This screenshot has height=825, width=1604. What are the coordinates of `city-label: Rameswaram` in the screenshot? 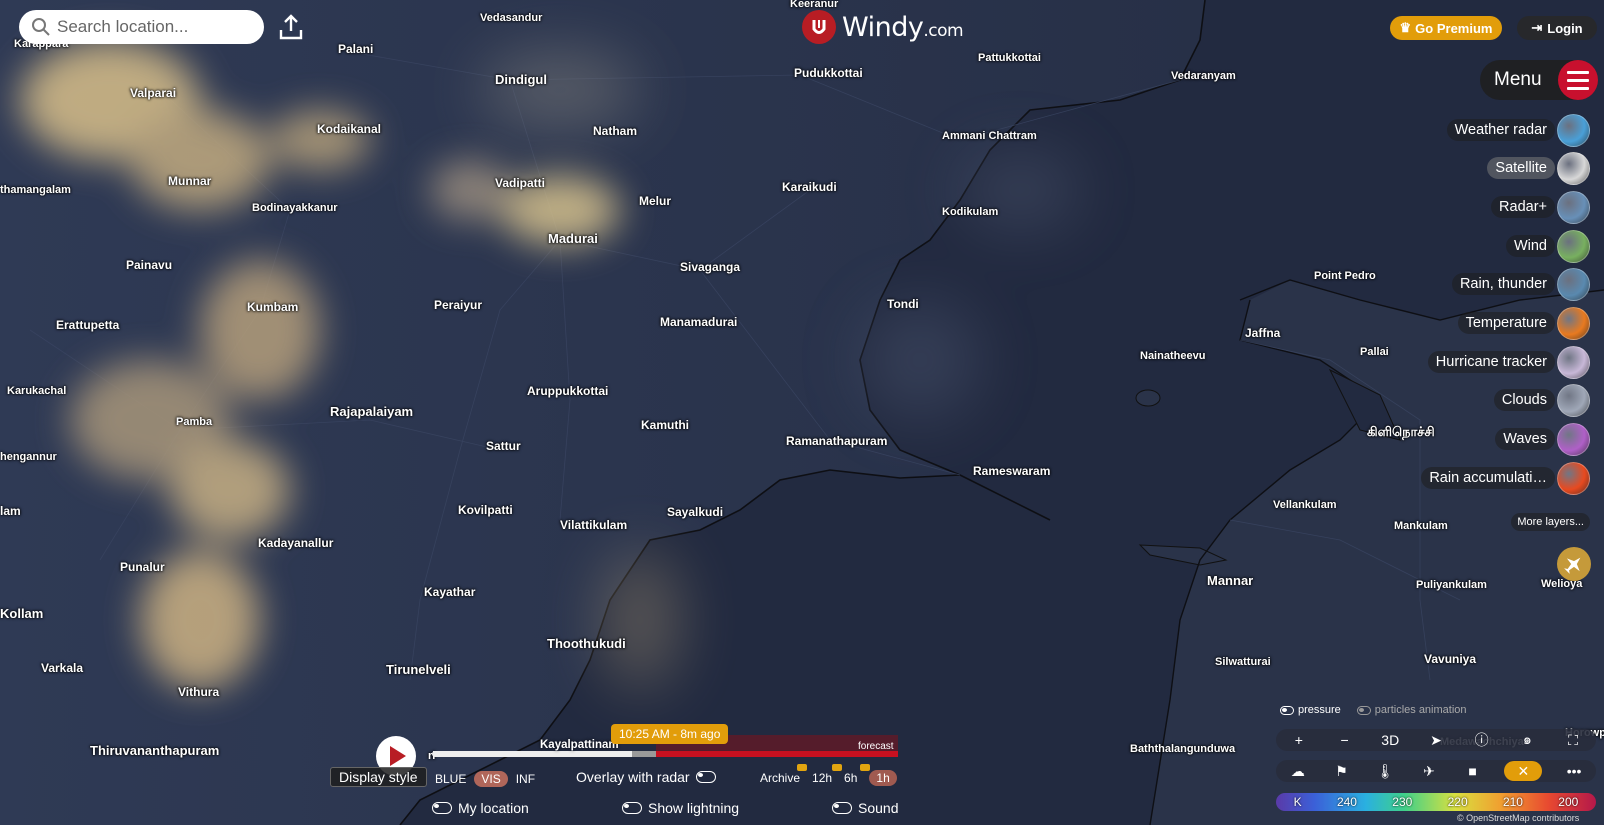 It's located at (1012, 471).